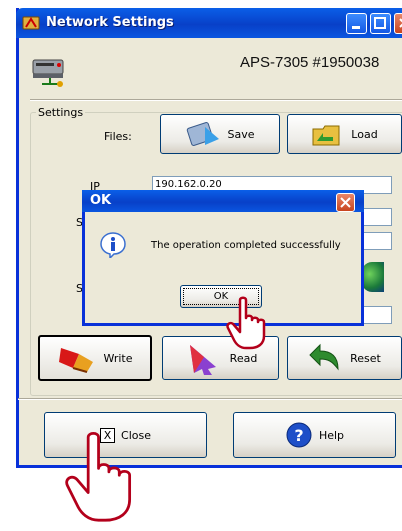 The width and height of the screenshot is (402, 531). What do you see at coordinates (364, 134) in the screenshot?
I see `load-label: Load` at bounding box center [364, 134].